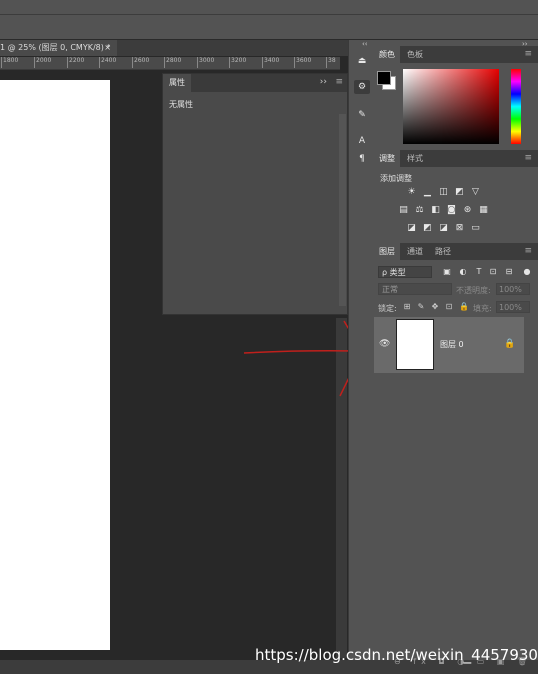 This screenshot has width=538, height=674. What do you see at coordinates (415, 289) in the screenshot?
I see `blend-mode-select: 正常` at bounding box center [415, 289].